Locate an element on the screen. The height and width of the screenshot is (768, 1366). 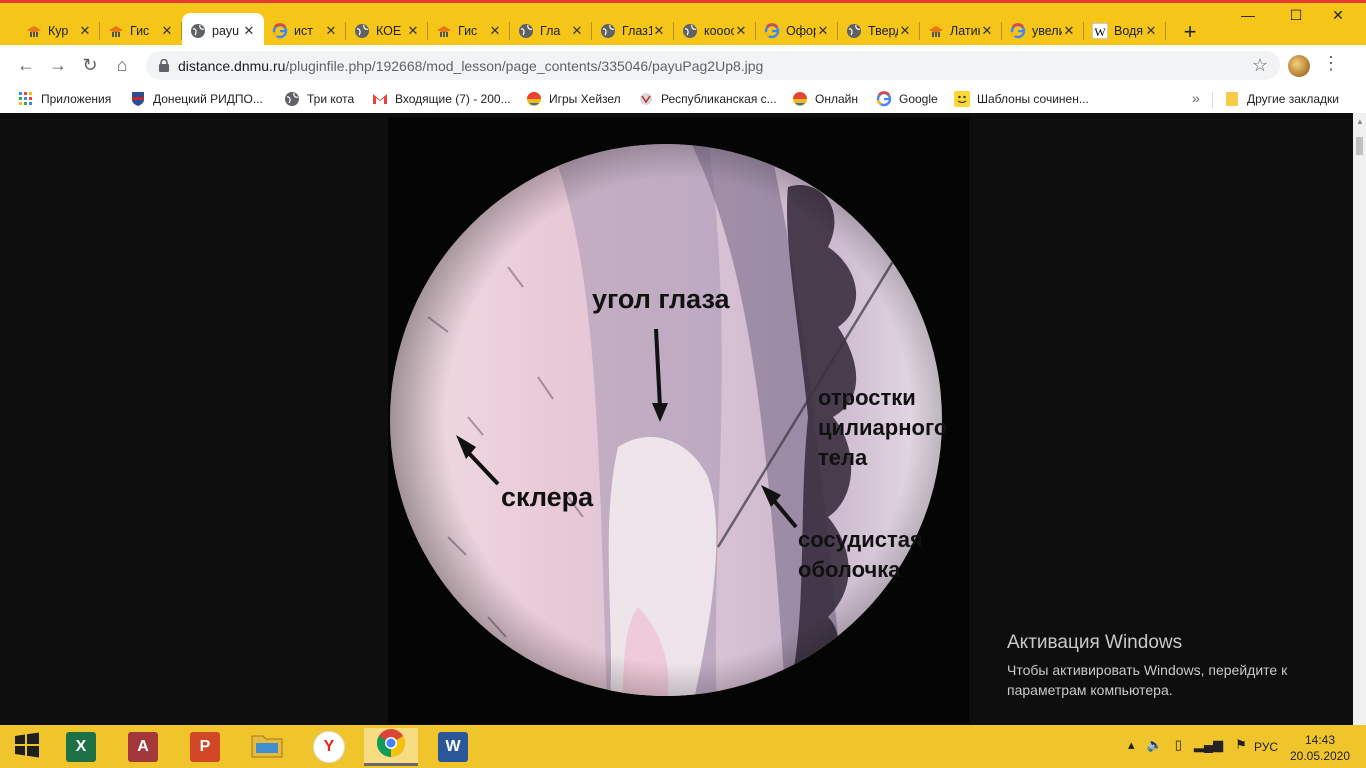
taskbar-chrome is located at coordinates (391, 747).